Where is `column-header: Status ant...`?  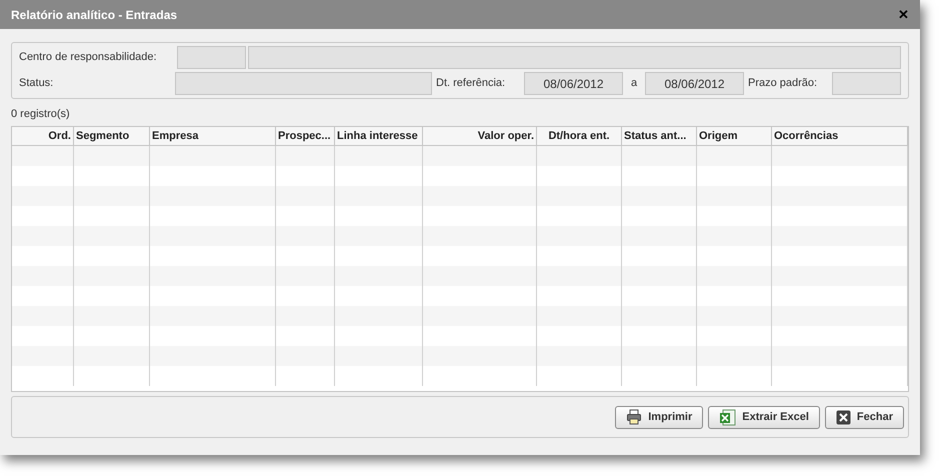 column-header: Status ant... is located at coordinates (659, 136).